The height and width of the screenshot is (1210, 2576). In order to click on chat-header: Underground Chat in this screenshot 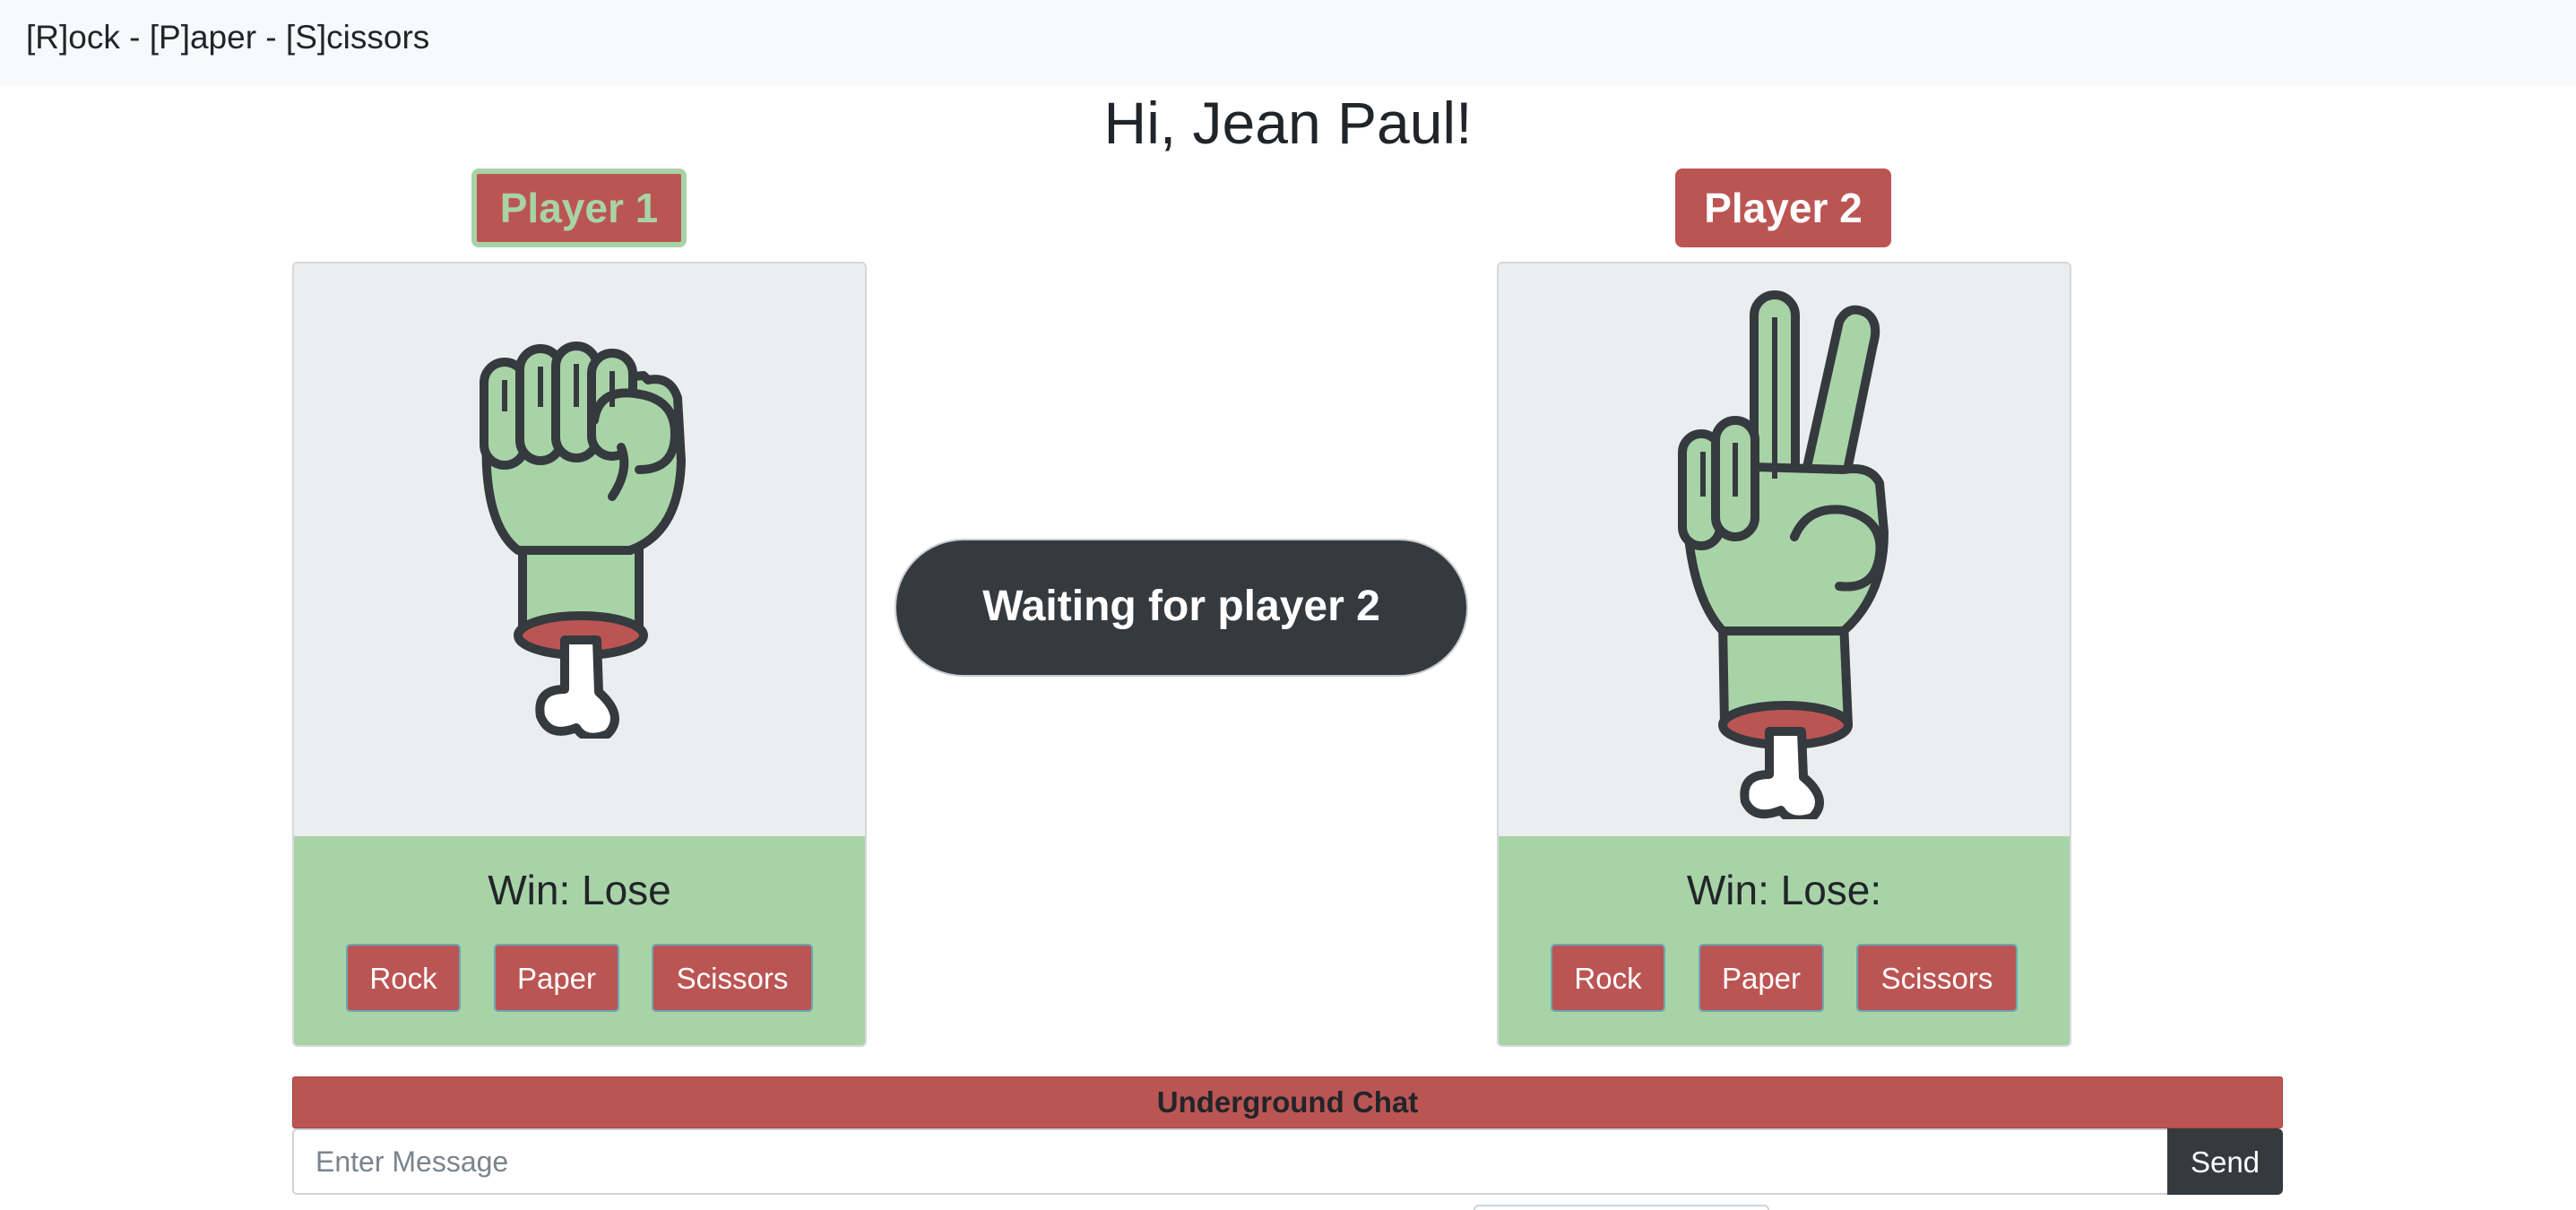, I will do `click(1287, 1102)`.